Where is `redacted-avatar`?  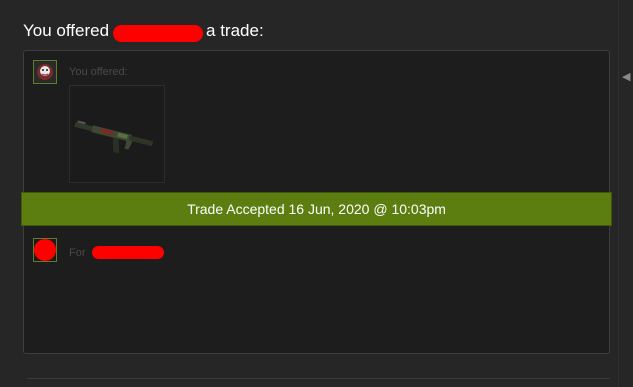
redacted-avatar is located at coordinates (45, 250).